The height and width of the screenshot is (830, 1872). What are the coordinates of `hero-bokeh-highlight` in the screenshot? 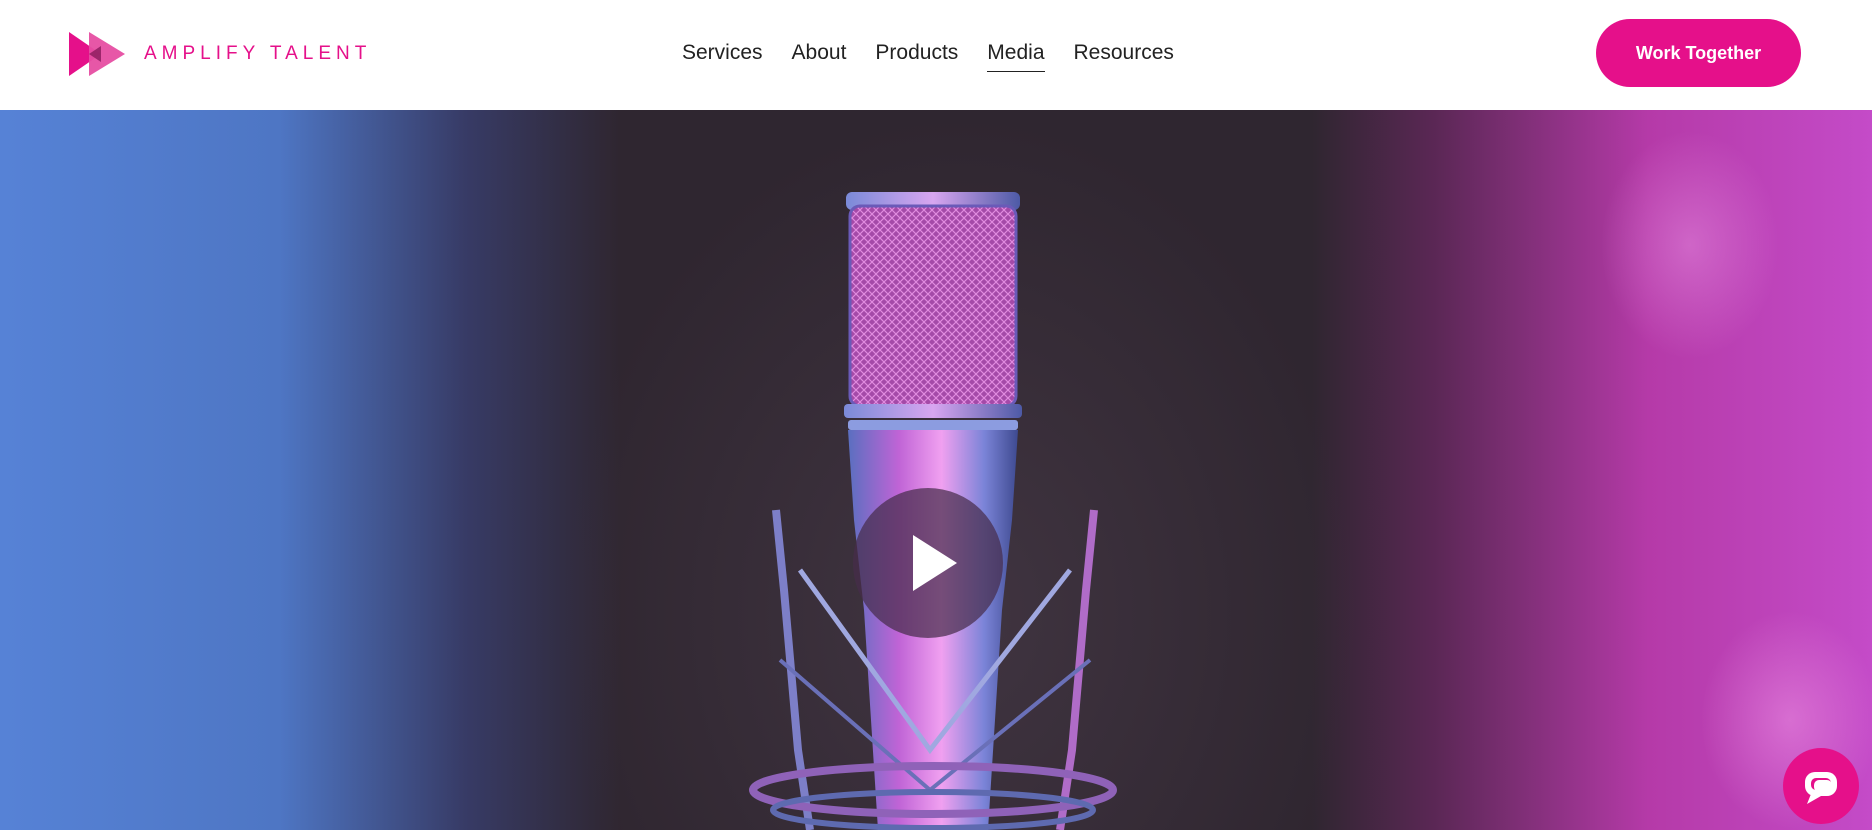 It's located at (1690, 245).